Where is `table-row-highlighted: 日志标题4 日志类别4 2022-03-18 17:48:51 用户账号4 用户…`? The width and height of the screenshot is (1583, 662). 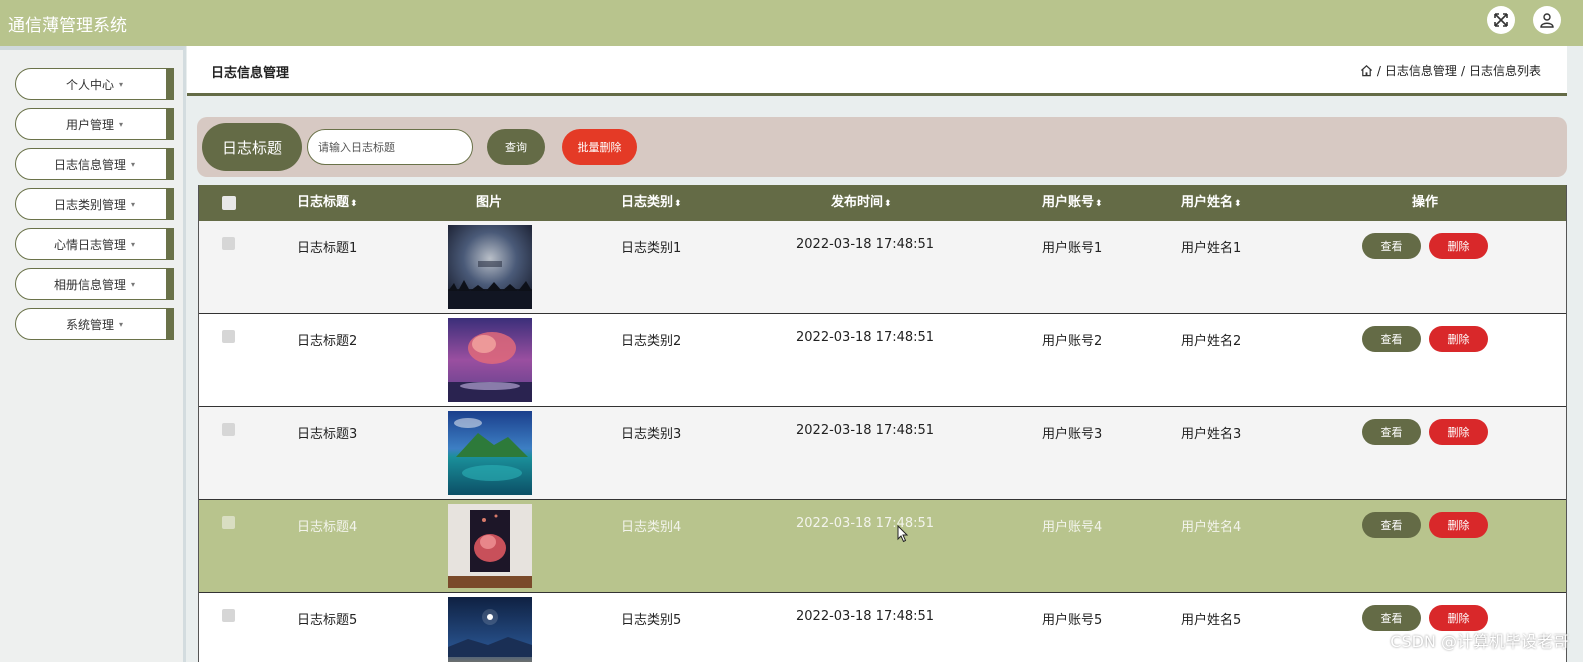 table-row-highlighted: 日志标题4 日志类别4 2022-03-18 17:48:51 用户账号4 用户… is located at coordinates (882, 546).